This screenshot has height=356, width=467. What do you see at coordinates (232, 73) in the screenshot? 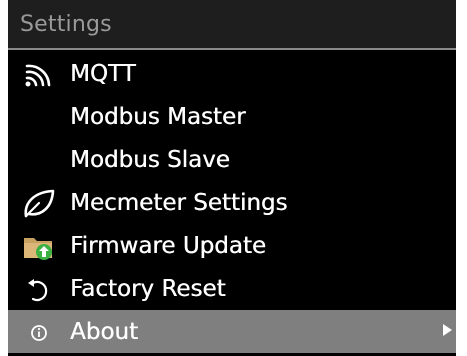
I see `menu-item-mqtt: MQTT` at bounding box center [232, 73].